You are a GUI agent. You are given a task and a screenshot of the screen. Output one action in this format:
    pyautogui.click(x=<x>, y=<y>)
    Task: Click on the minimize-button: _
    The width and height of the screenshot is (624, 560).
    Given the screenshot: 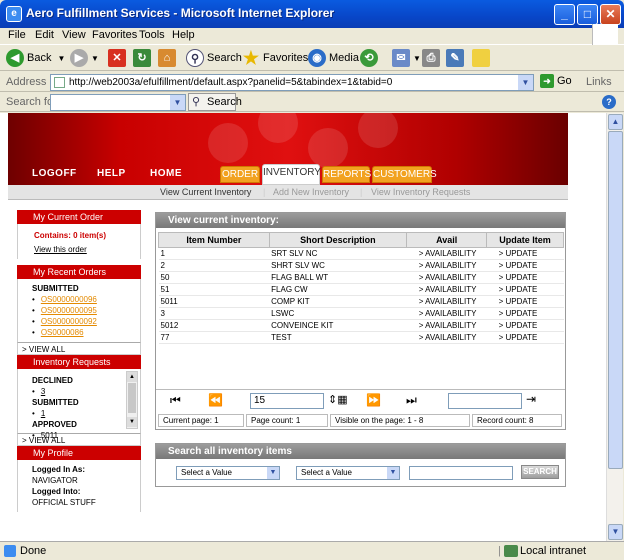 What is the action you would take?
    pyautogui.click(x=564, y=14)
    